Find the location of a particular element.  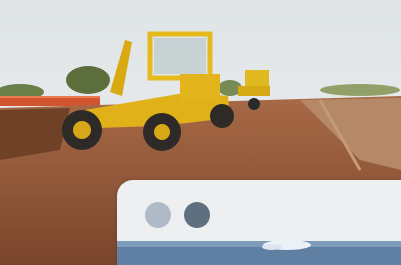

dot-light is located at coordinates (158, 215).